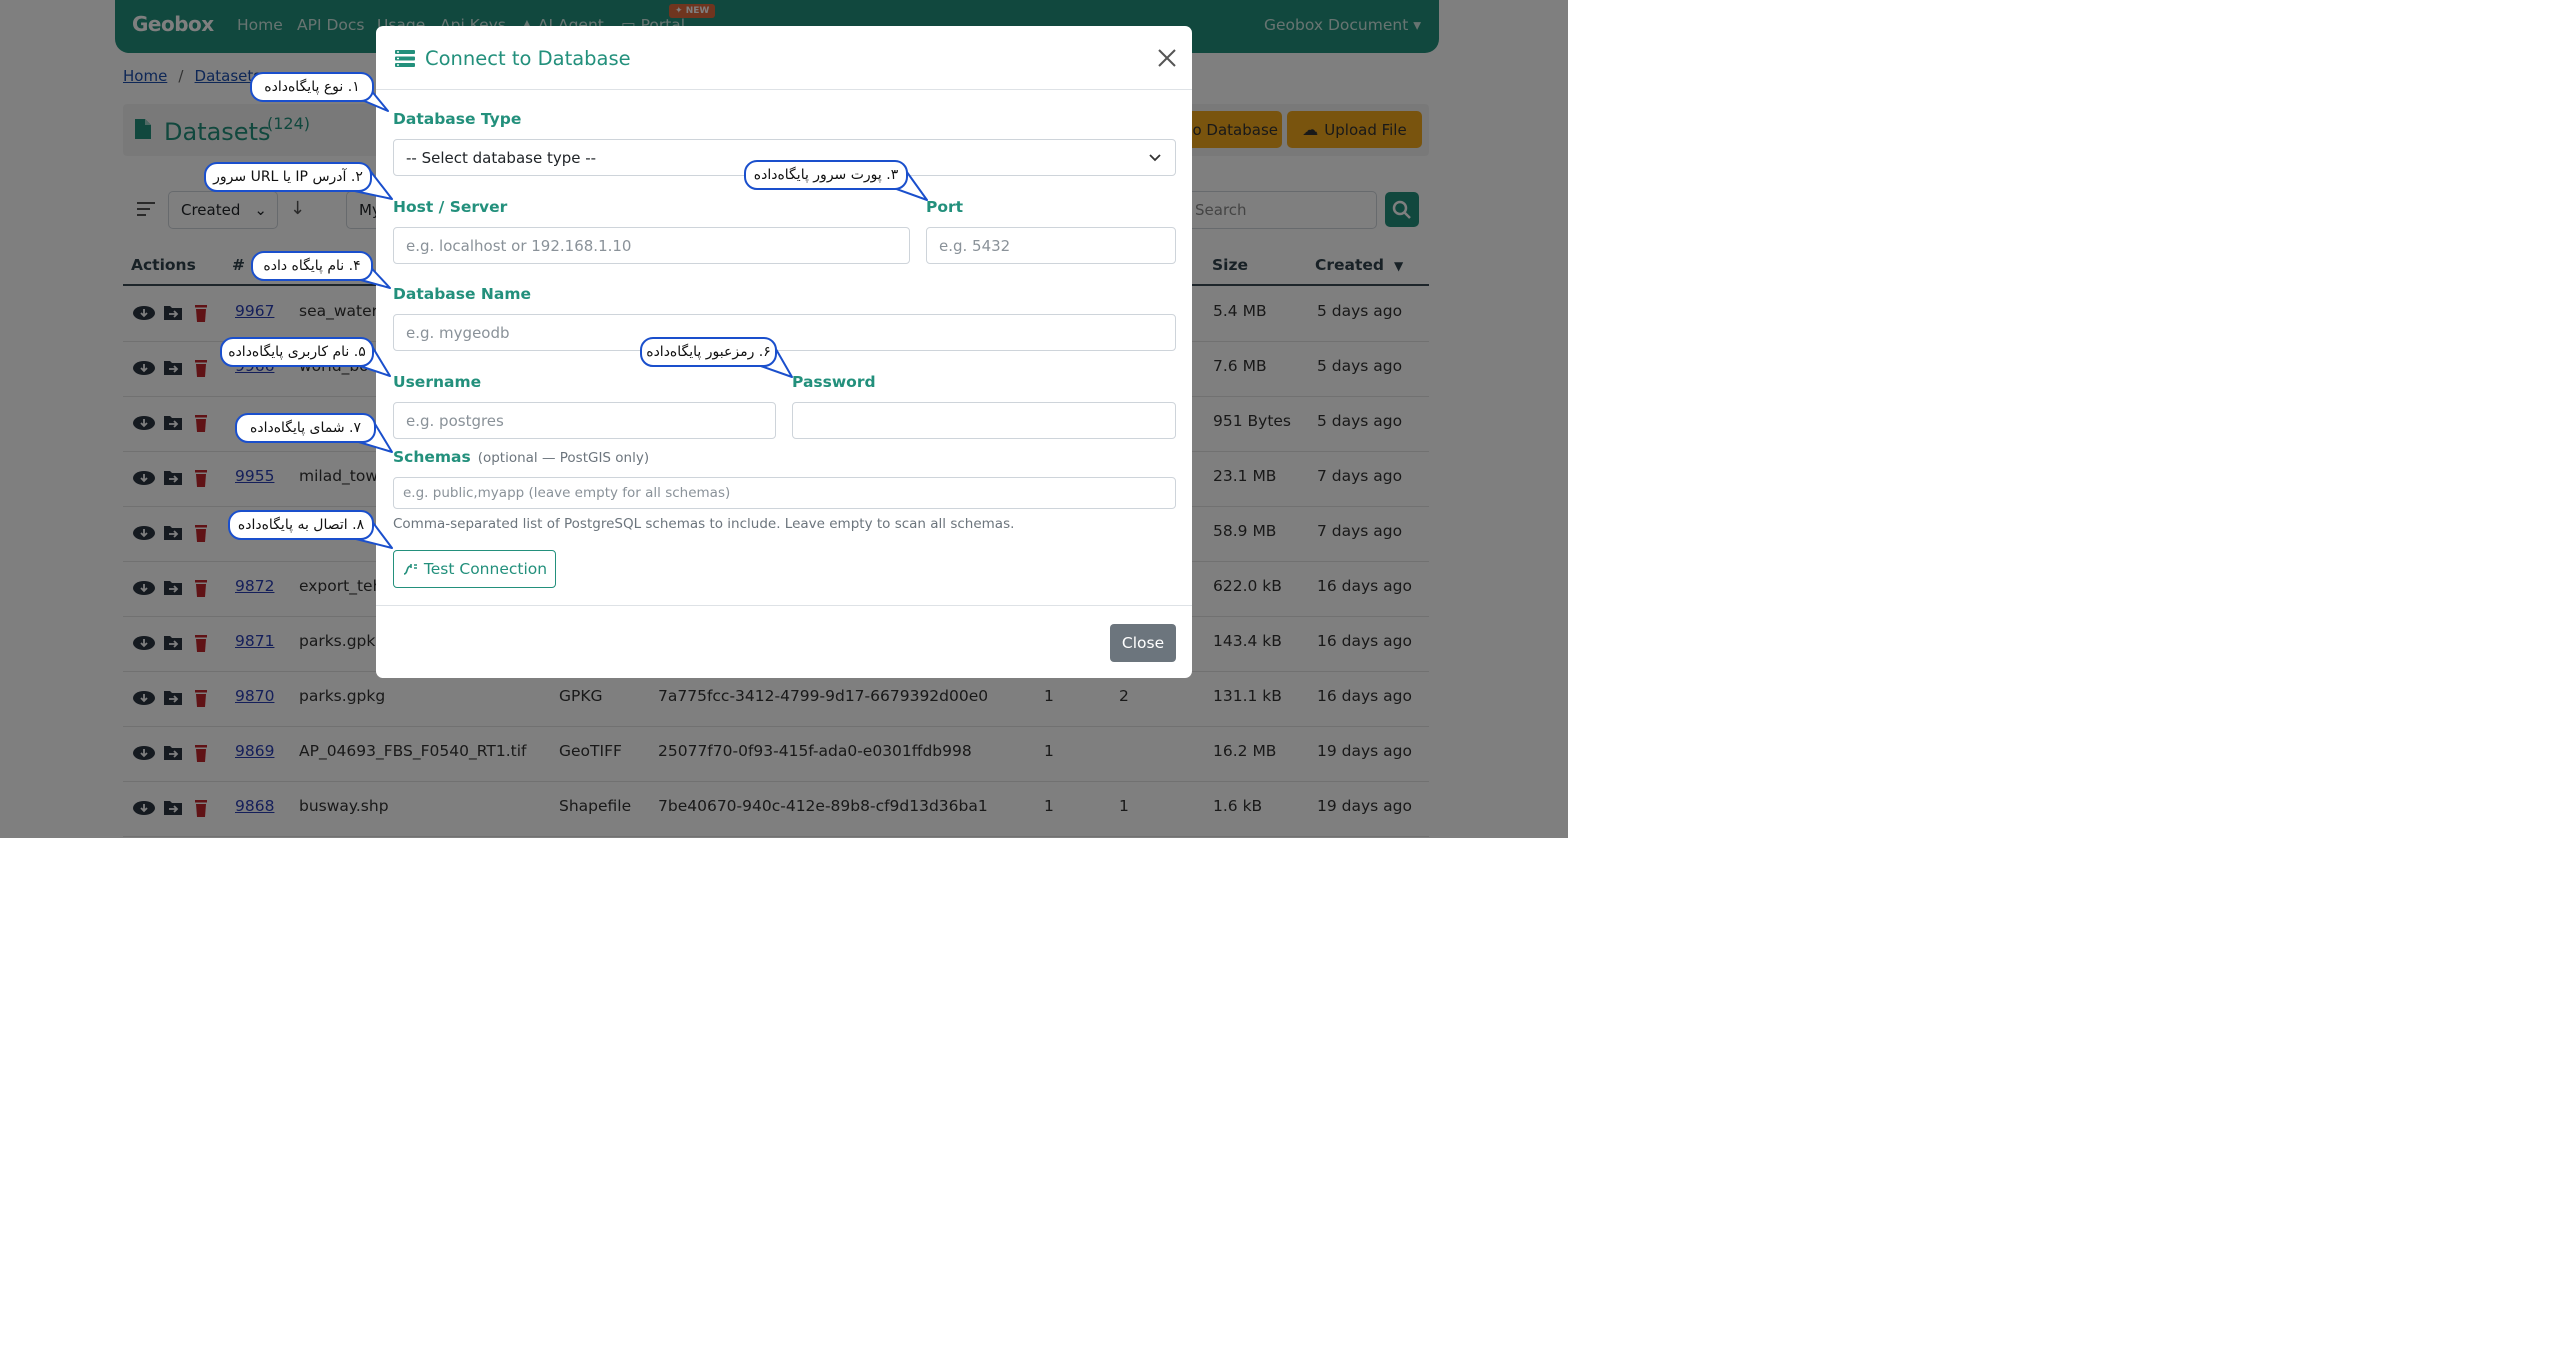 This screenshot has width=2560, height=1368. I want to click on callout-test-connection: ۸. اتصال به پایگاه‌داده, so click(301, 525).